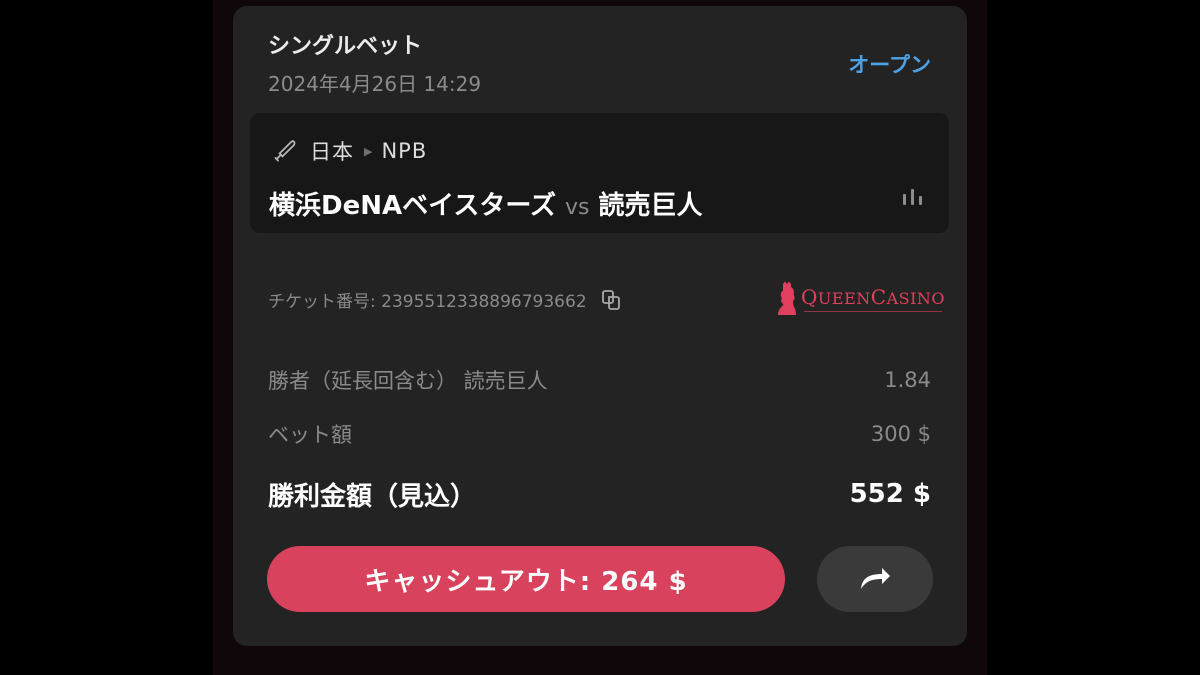  What do you see at coordinates (285, 151) in the screenshot?
I see `baseball-bat-icon` at bounding box center [285, 151].